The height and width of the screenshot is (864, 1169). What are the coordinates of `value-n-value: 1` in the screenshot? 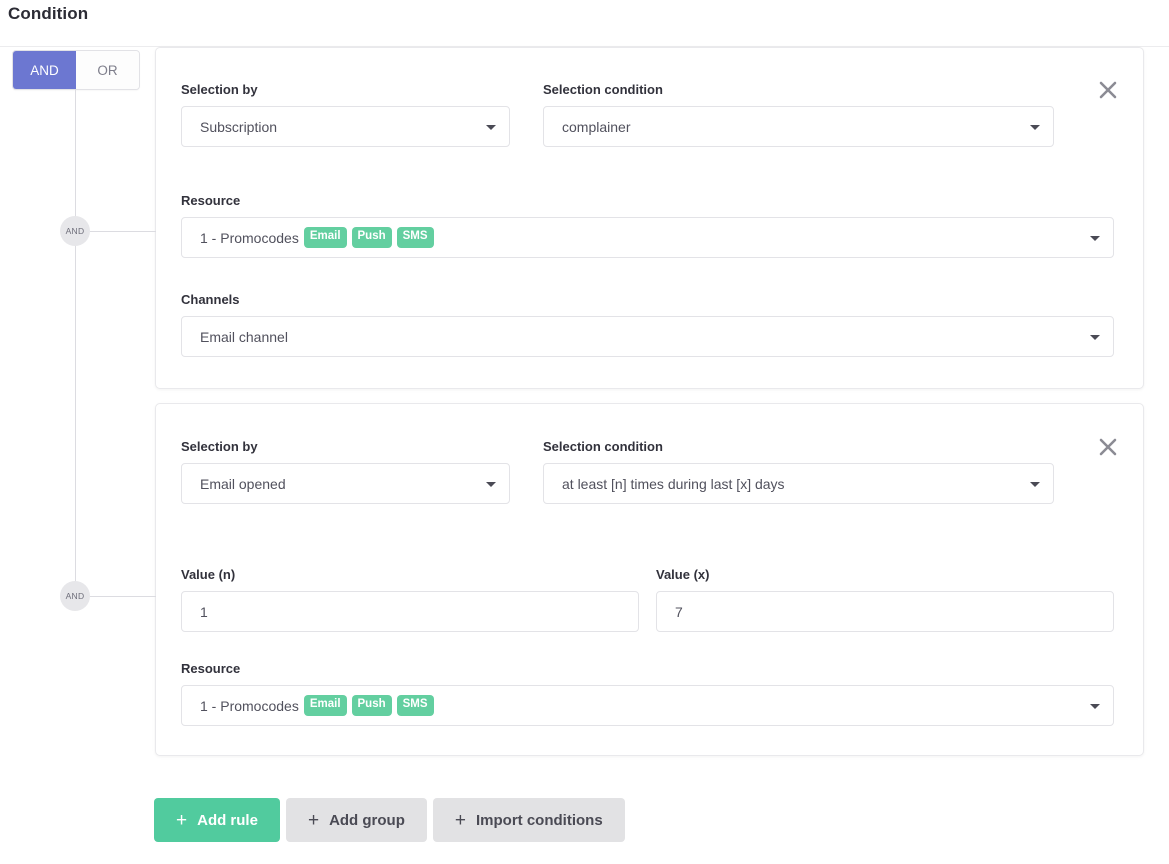 It's located at (204, 611).